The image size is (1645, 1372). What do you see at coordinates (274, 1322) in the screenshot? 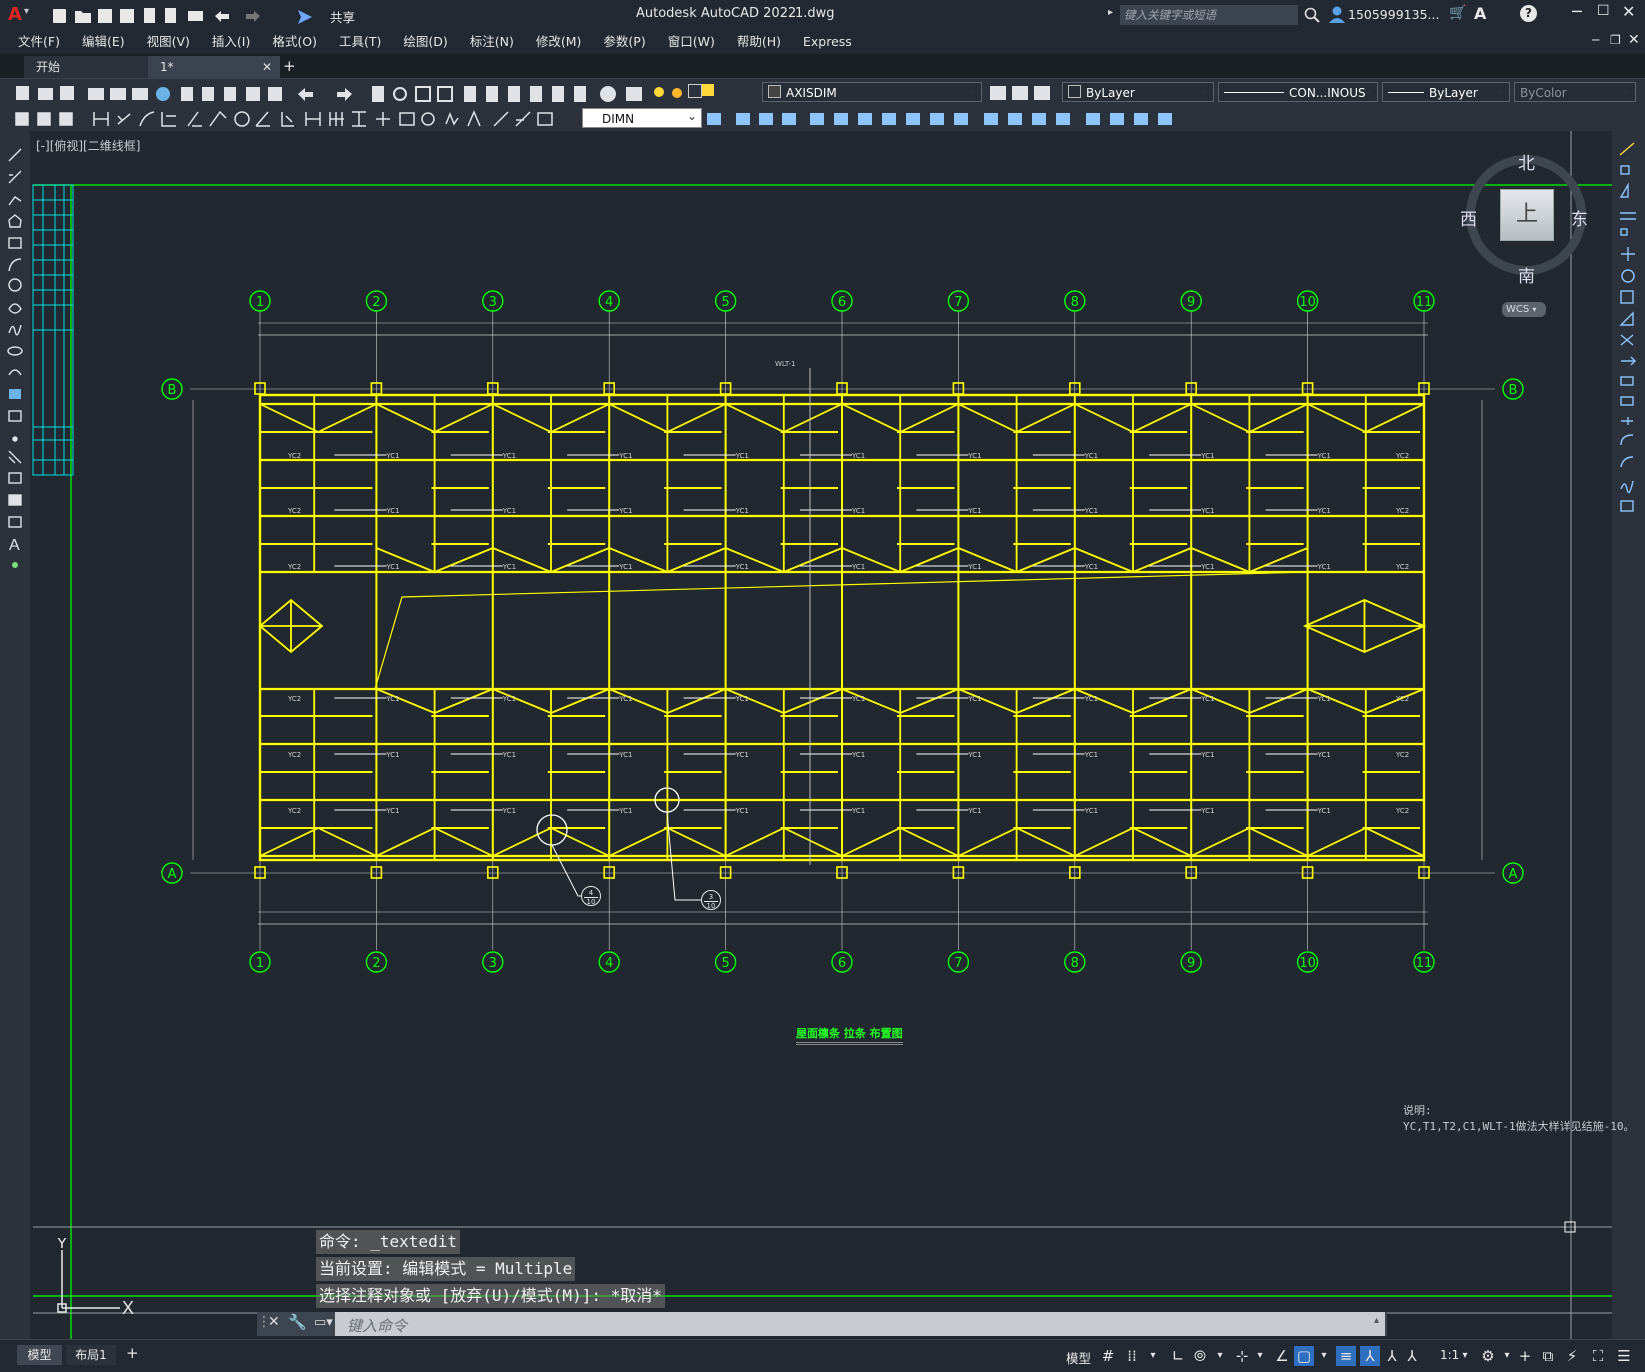
I see `command-close-icon: ✕` at bounding box center [274, 1322].